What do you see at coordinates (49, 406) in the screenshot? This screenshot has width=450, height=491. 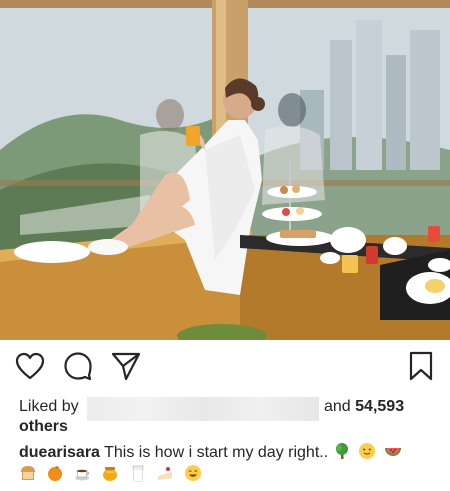 I see `liked-by-label: Liked by` at bounding box center [49, 406].